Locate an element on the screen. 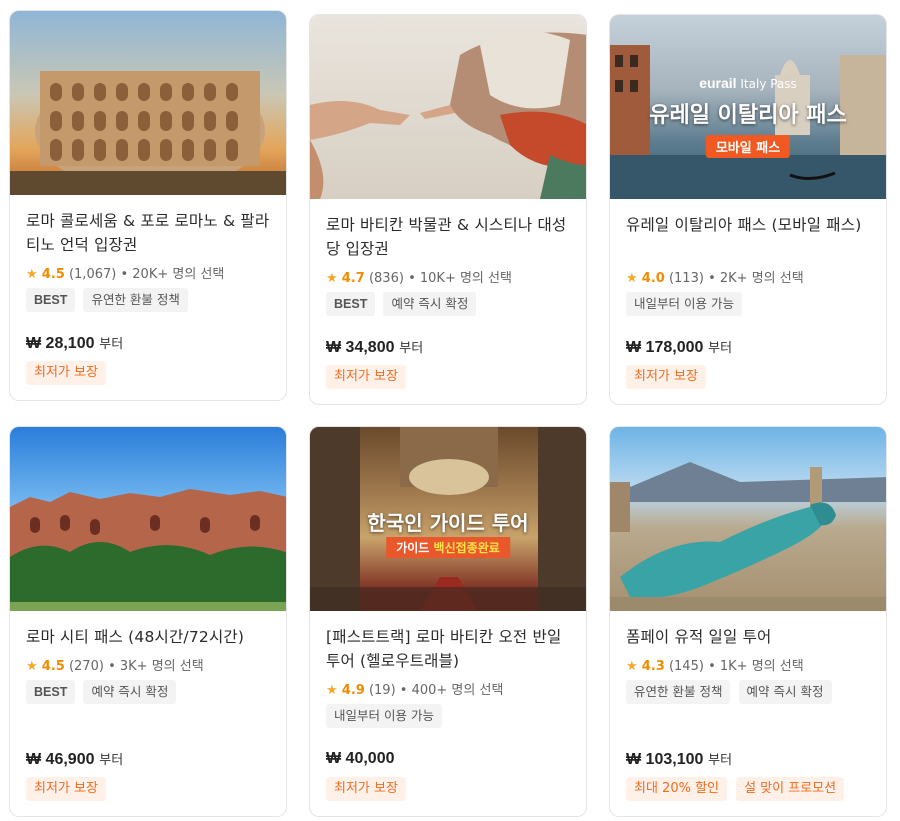 The width and height of the screenshot is (900, 821). tag-list: 유연한 환불 정책 예약 즉시 확정 is located at coordinates (748, 692).